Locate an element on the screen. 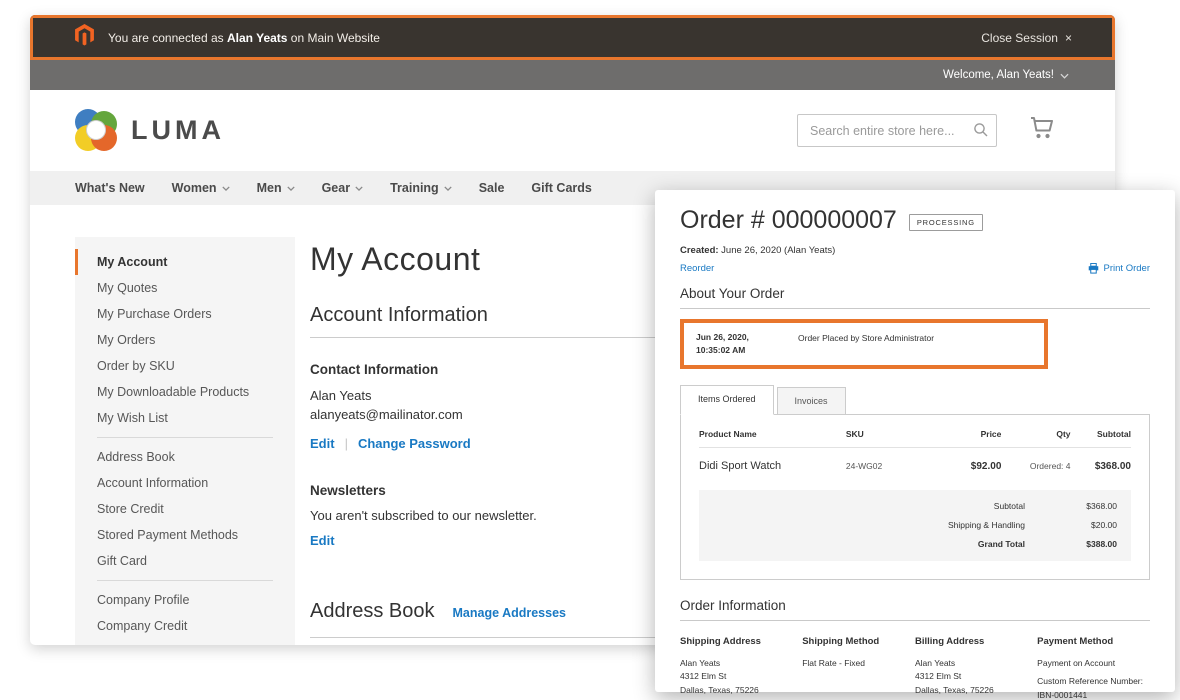 This screenshot has width=1180, height=700. sidebar-item-stored-payment-methods: Stored Payment Methods is located at coordinates (185, 535).